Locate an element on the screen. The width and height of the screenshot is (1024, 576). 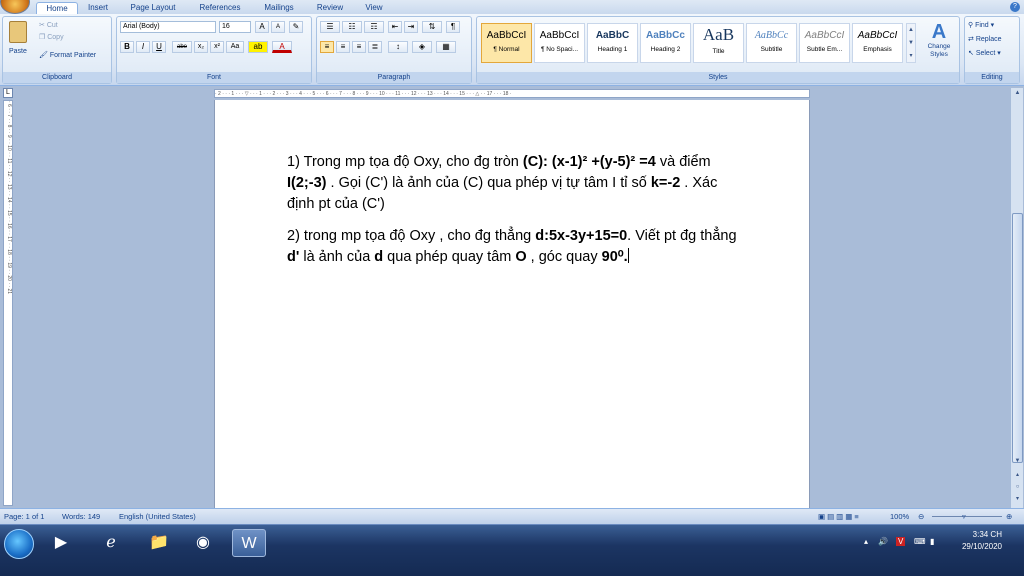
start-button is located at coordinates (19, 544).